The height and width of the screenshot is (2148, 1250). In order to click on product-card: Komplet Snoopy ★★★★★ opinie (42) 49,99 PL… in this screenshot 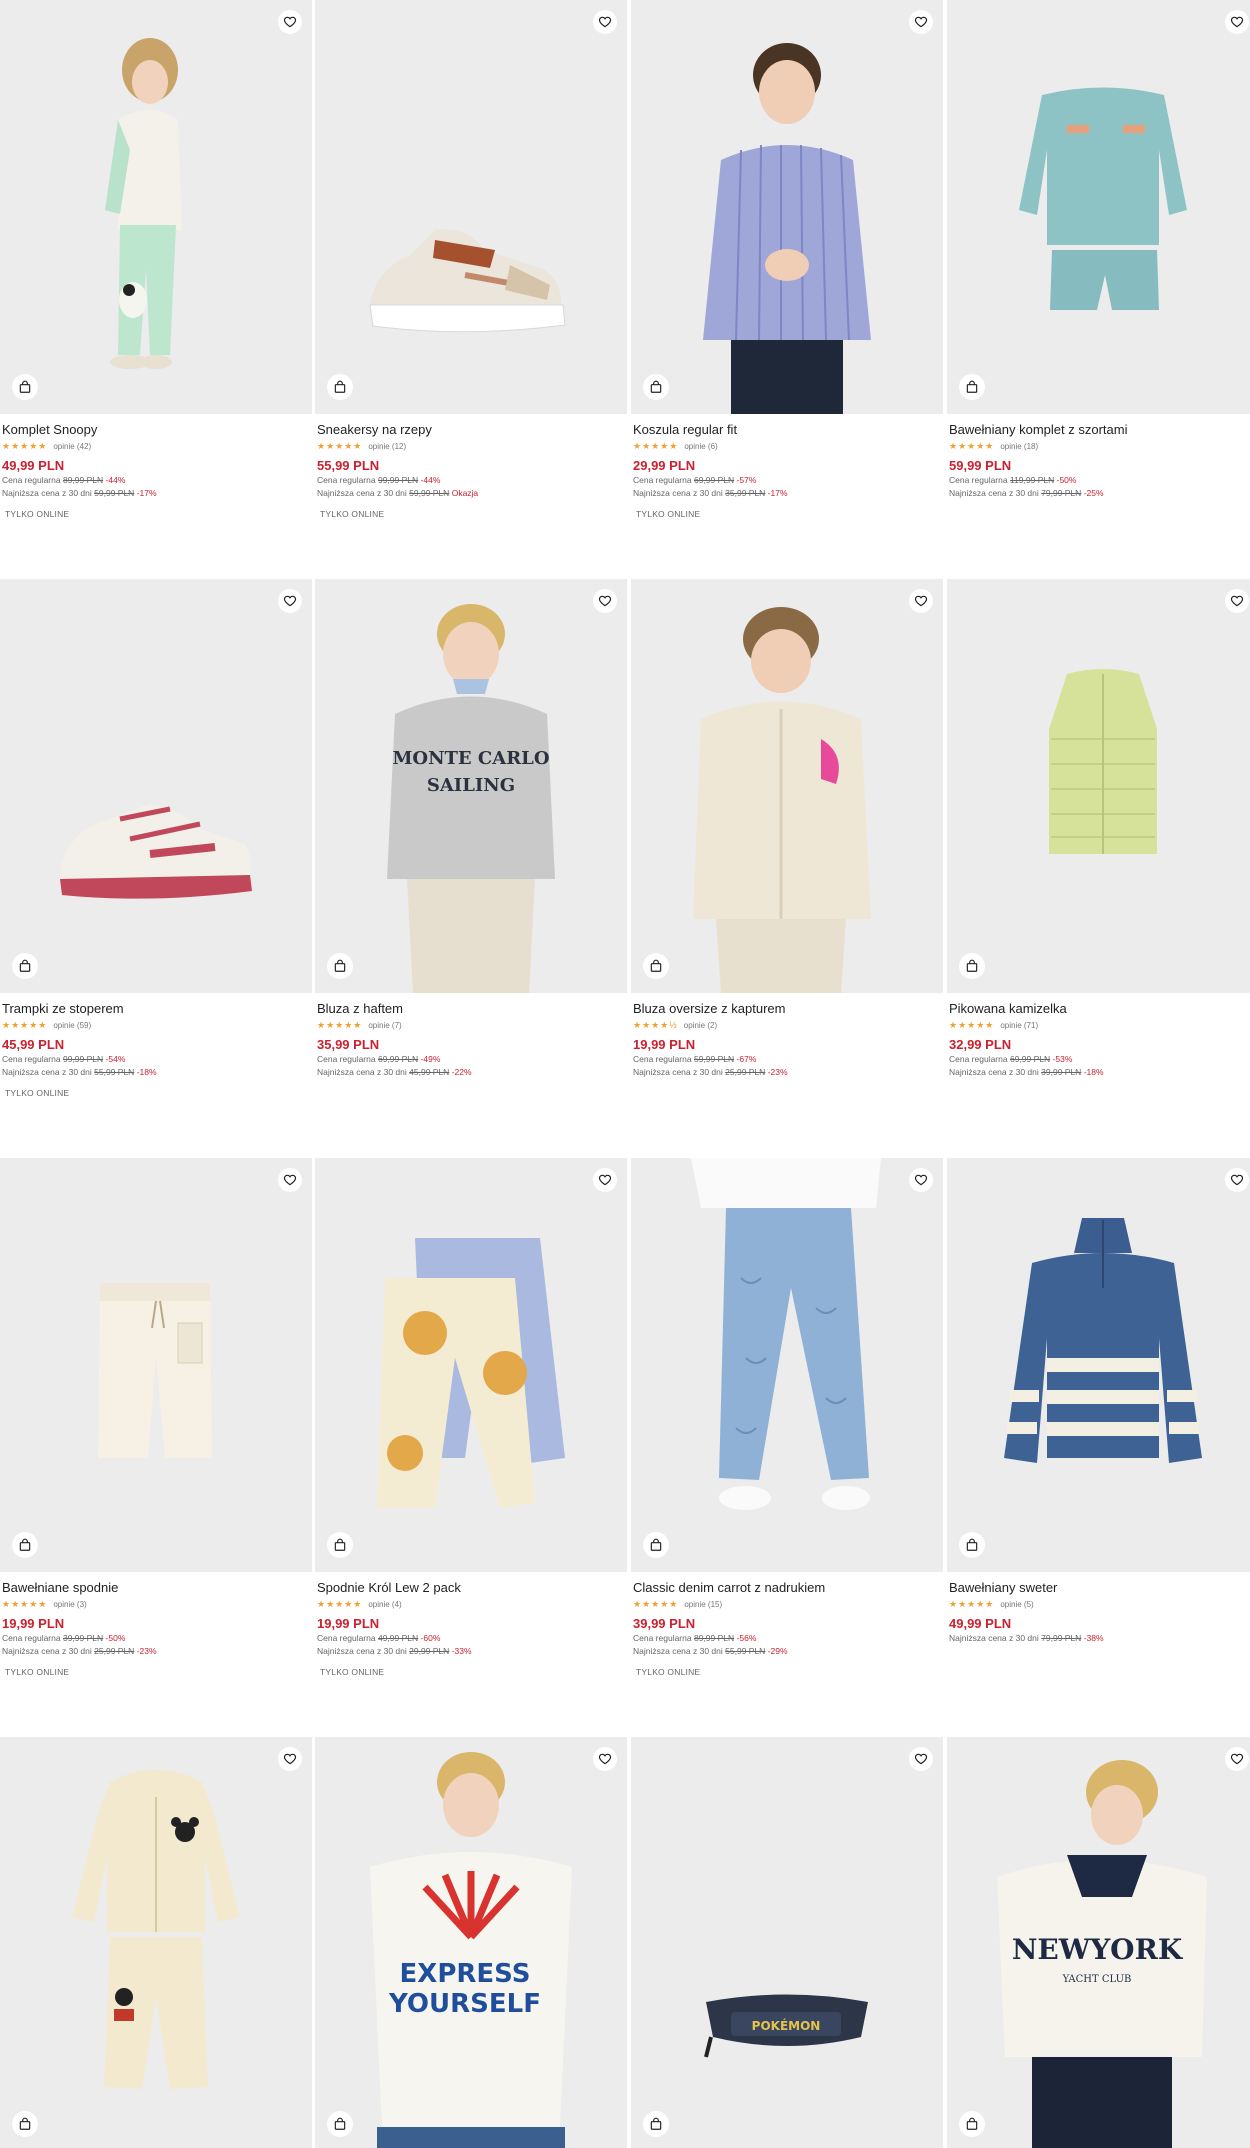, I will do `click(156, 259)`.